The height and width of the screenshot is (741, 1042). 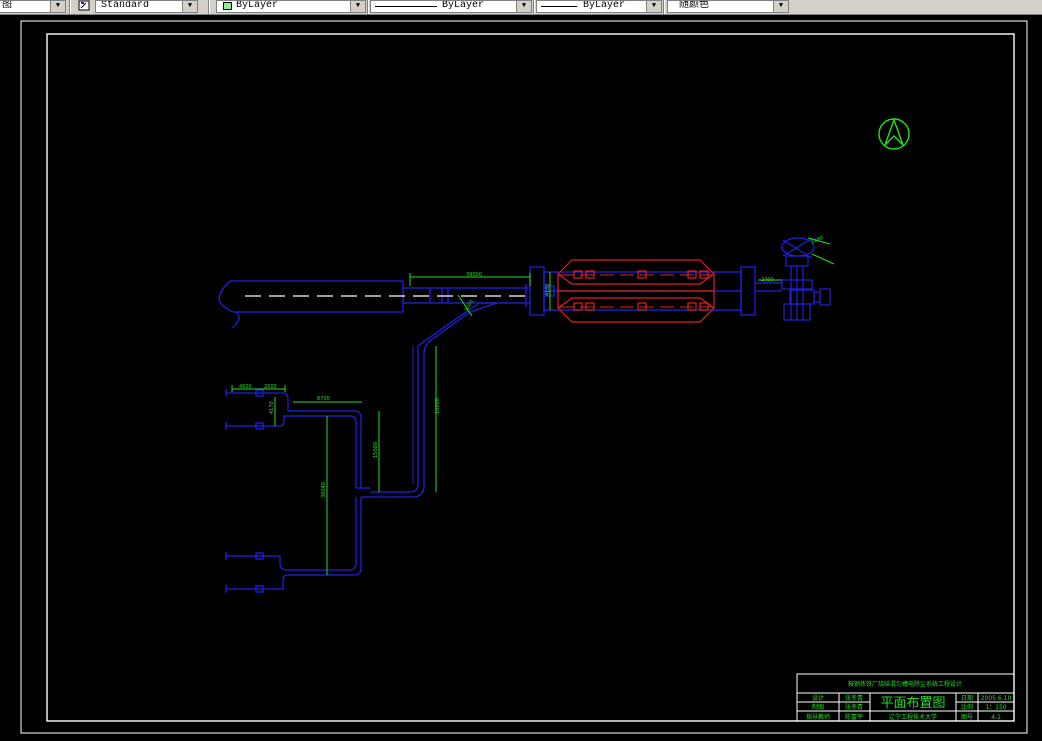 I want to click on lineweight-value: ByLayer, so click(x=604, y=5).